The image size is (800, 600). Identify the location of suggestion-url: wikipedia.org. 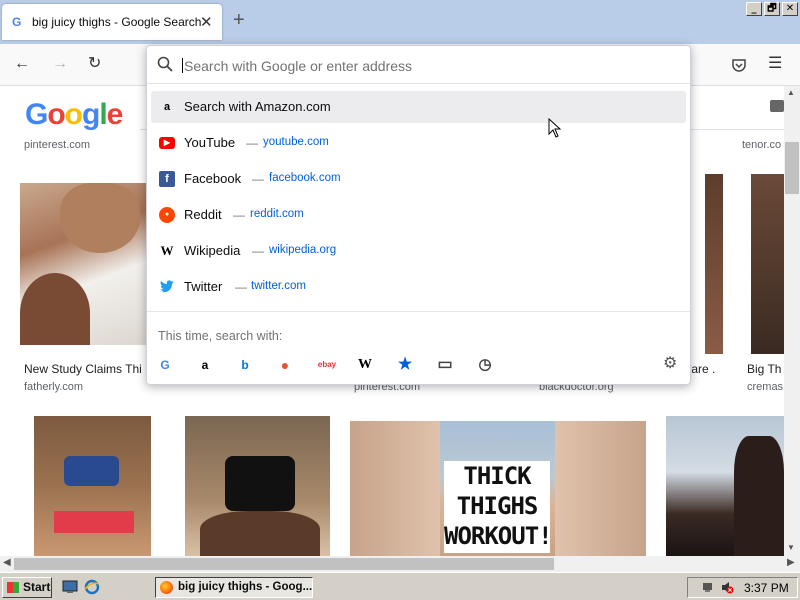
(303, 250).